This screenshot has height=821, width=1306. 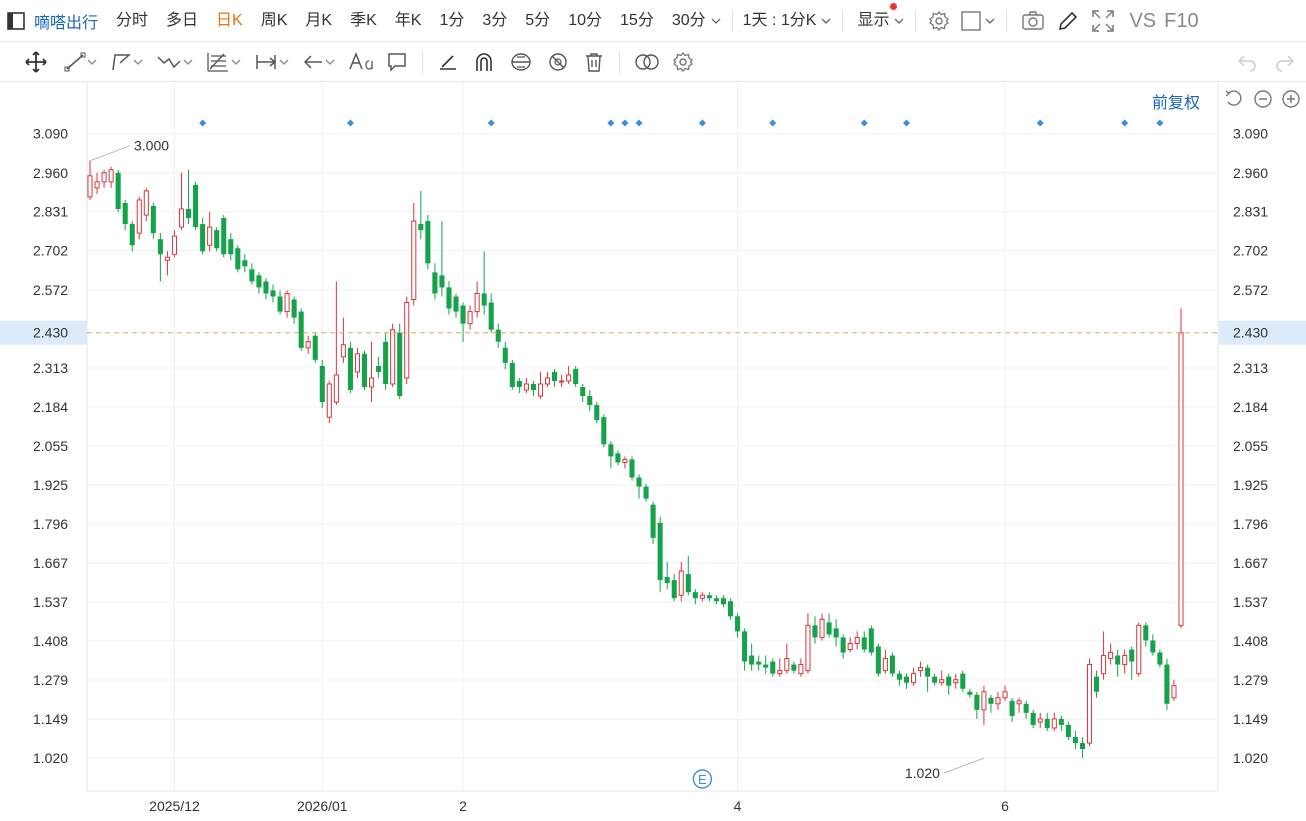 What do you see at coordinates (174, 806) in the screenshot?
I see `x-tick-label: 2025/12` at bounding box center [174, 806].